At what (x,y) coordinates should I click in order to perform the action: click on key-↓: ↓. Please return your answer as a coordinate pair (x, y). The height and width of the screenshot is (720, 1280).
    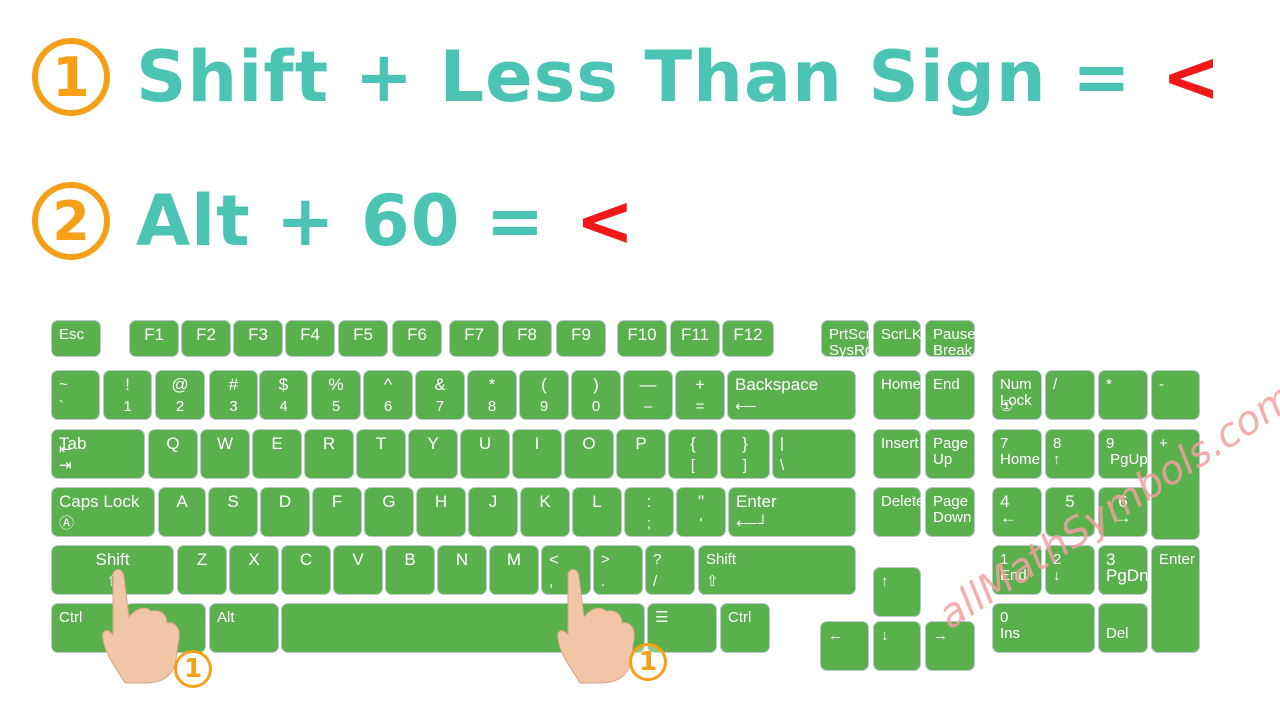
    Looking at the image, I should click on (897, 646).